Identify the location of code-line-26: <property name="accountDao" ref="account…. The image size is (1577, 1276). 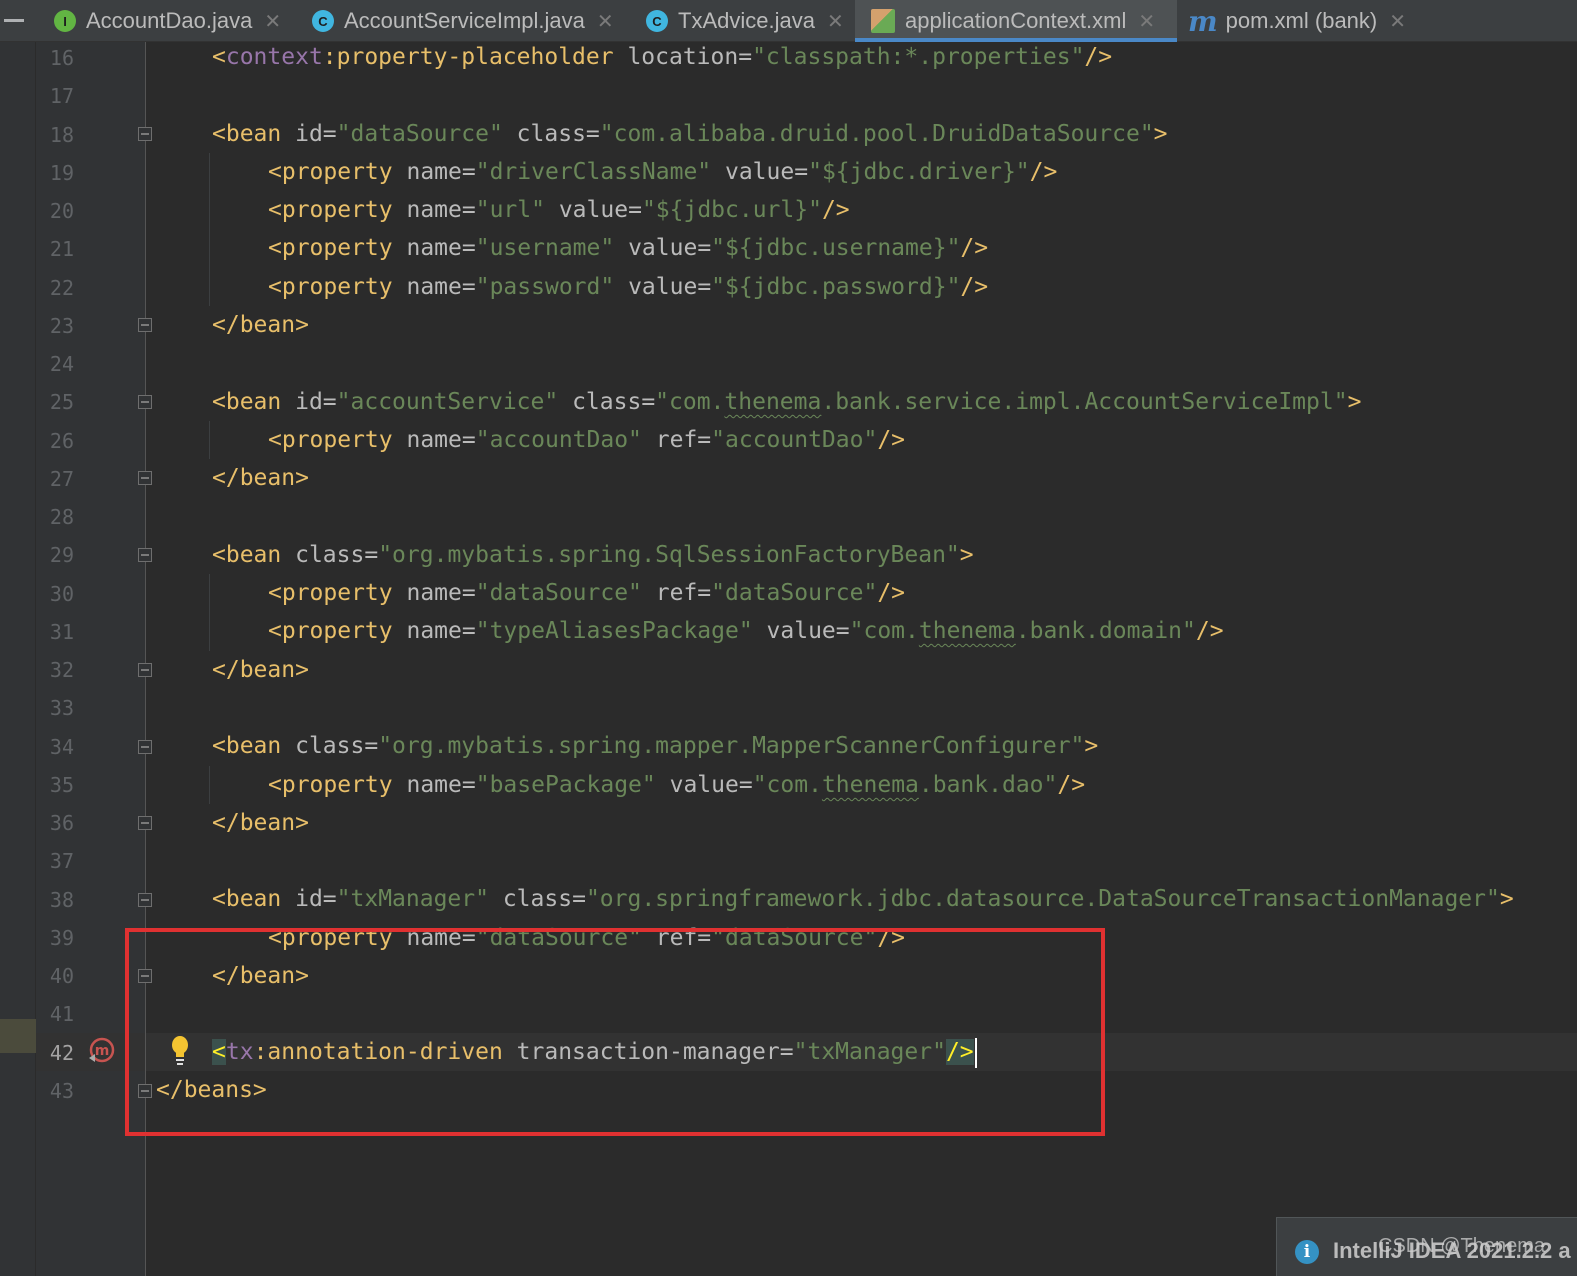
(586, 440).